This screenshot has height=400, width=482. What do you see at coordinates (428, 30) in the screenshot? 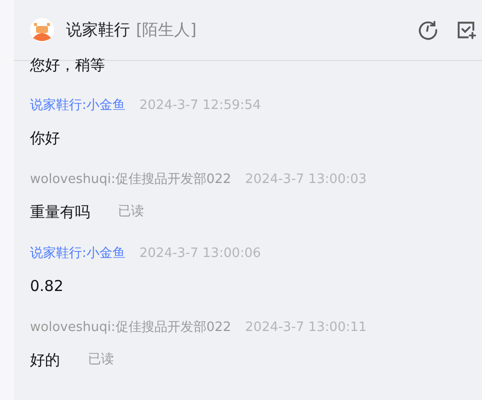
I see `refresh-button` at bounding box center [428, 30].